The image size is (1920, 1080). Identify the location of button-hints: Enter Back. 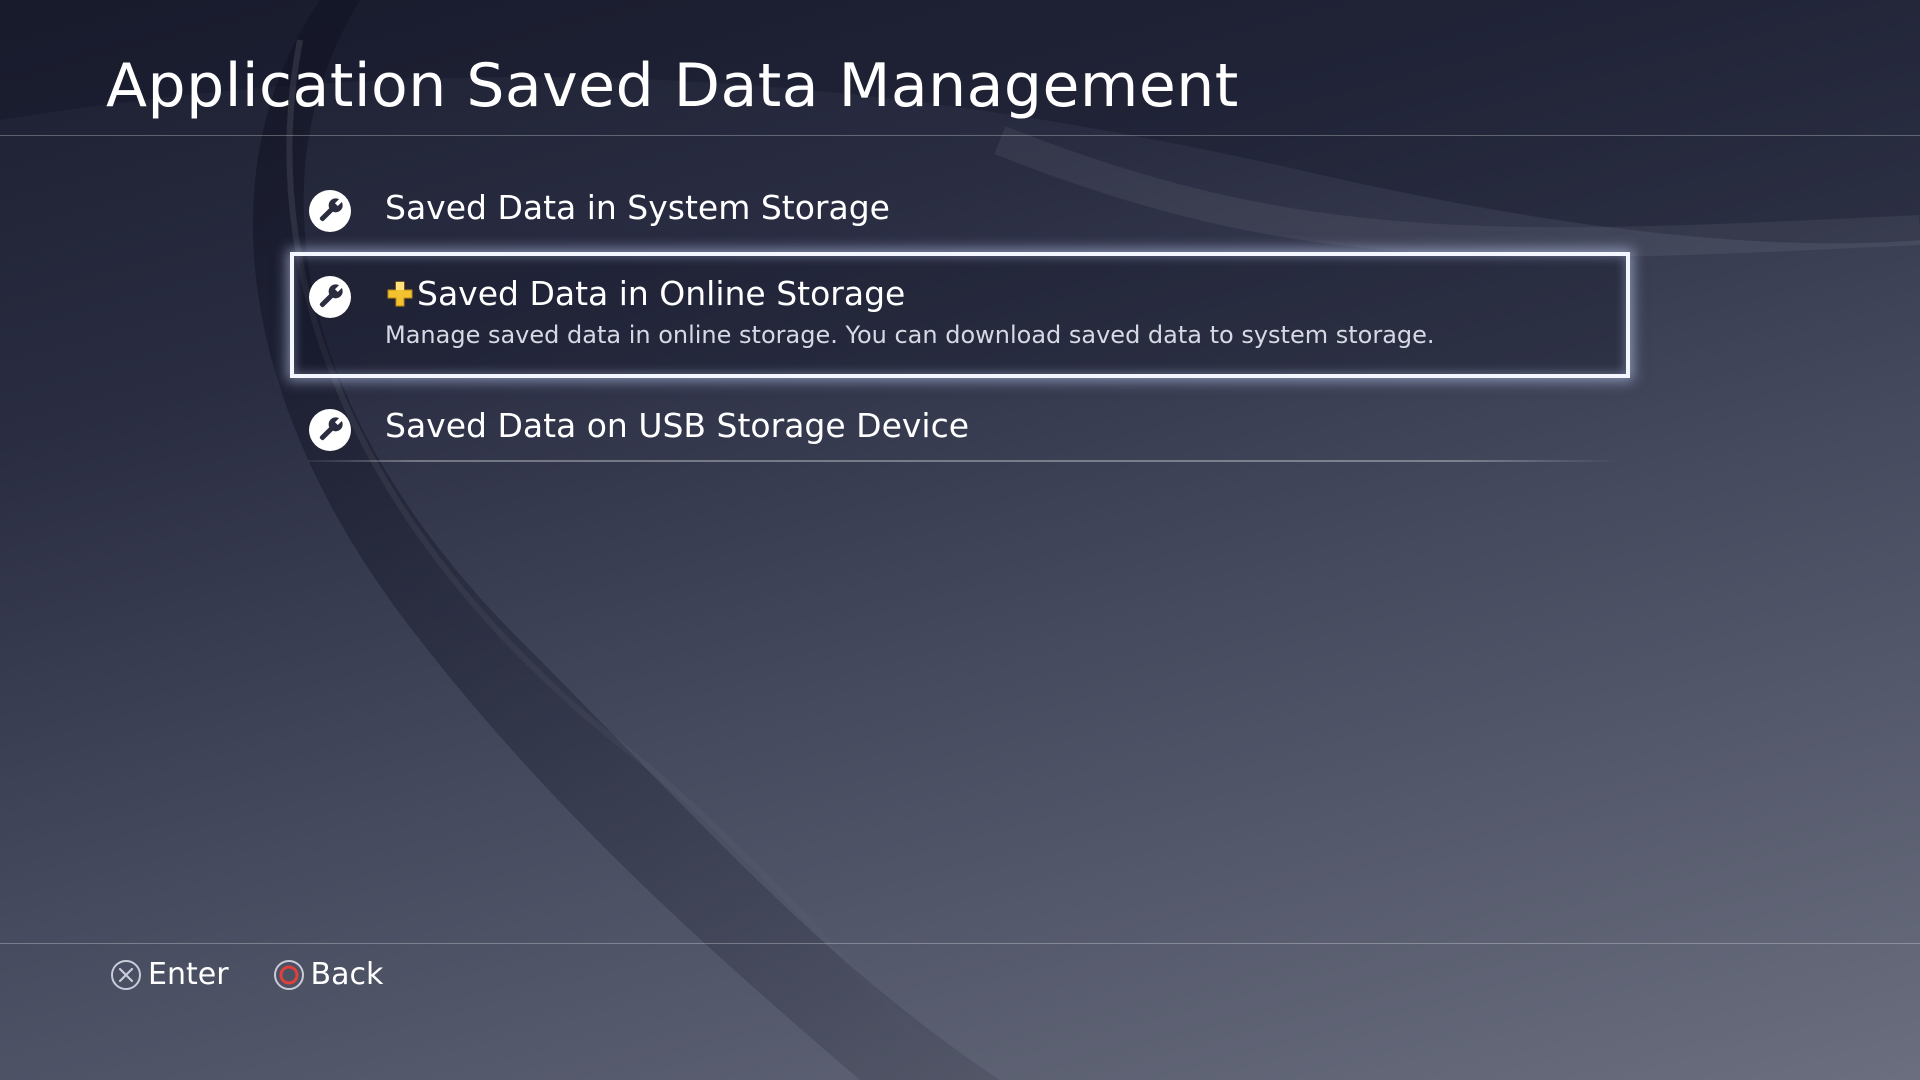
(268, 975).